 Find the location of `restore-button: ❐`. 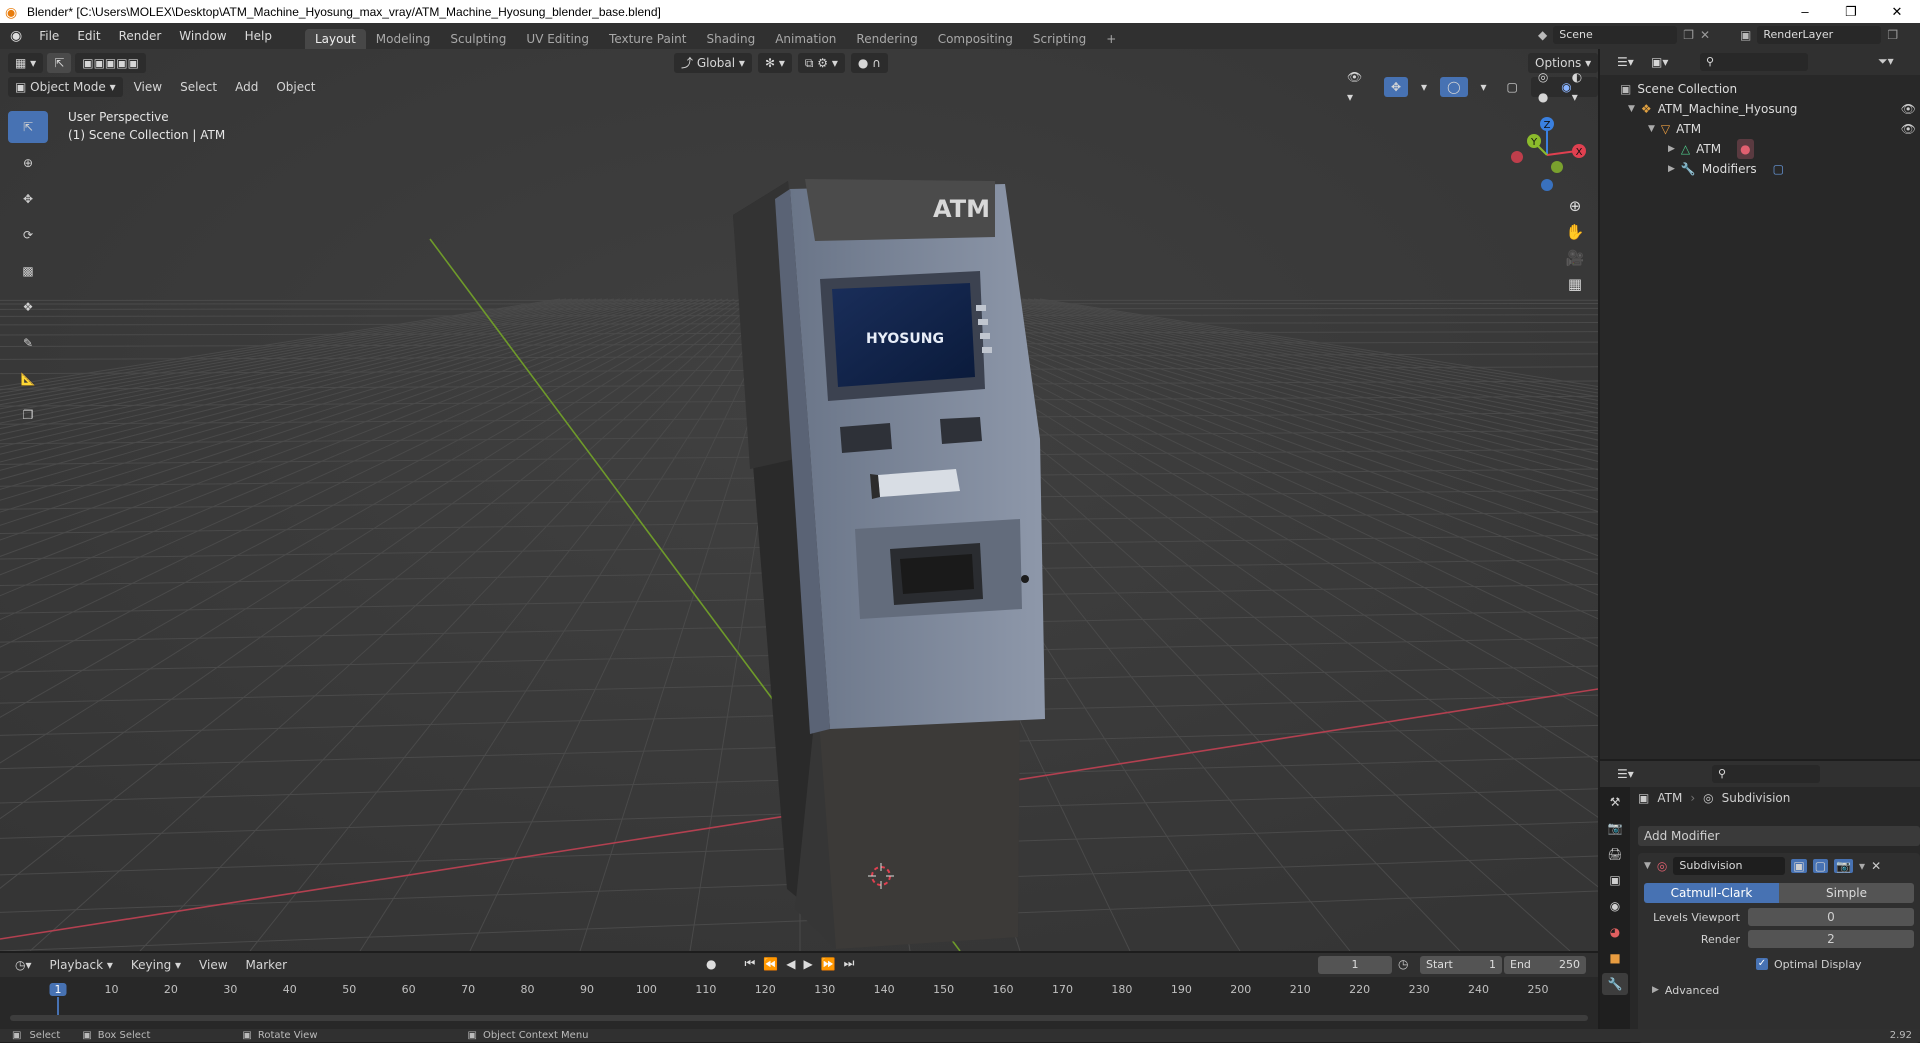

restore-button: ❐ is located at coordinates (1851, 11).